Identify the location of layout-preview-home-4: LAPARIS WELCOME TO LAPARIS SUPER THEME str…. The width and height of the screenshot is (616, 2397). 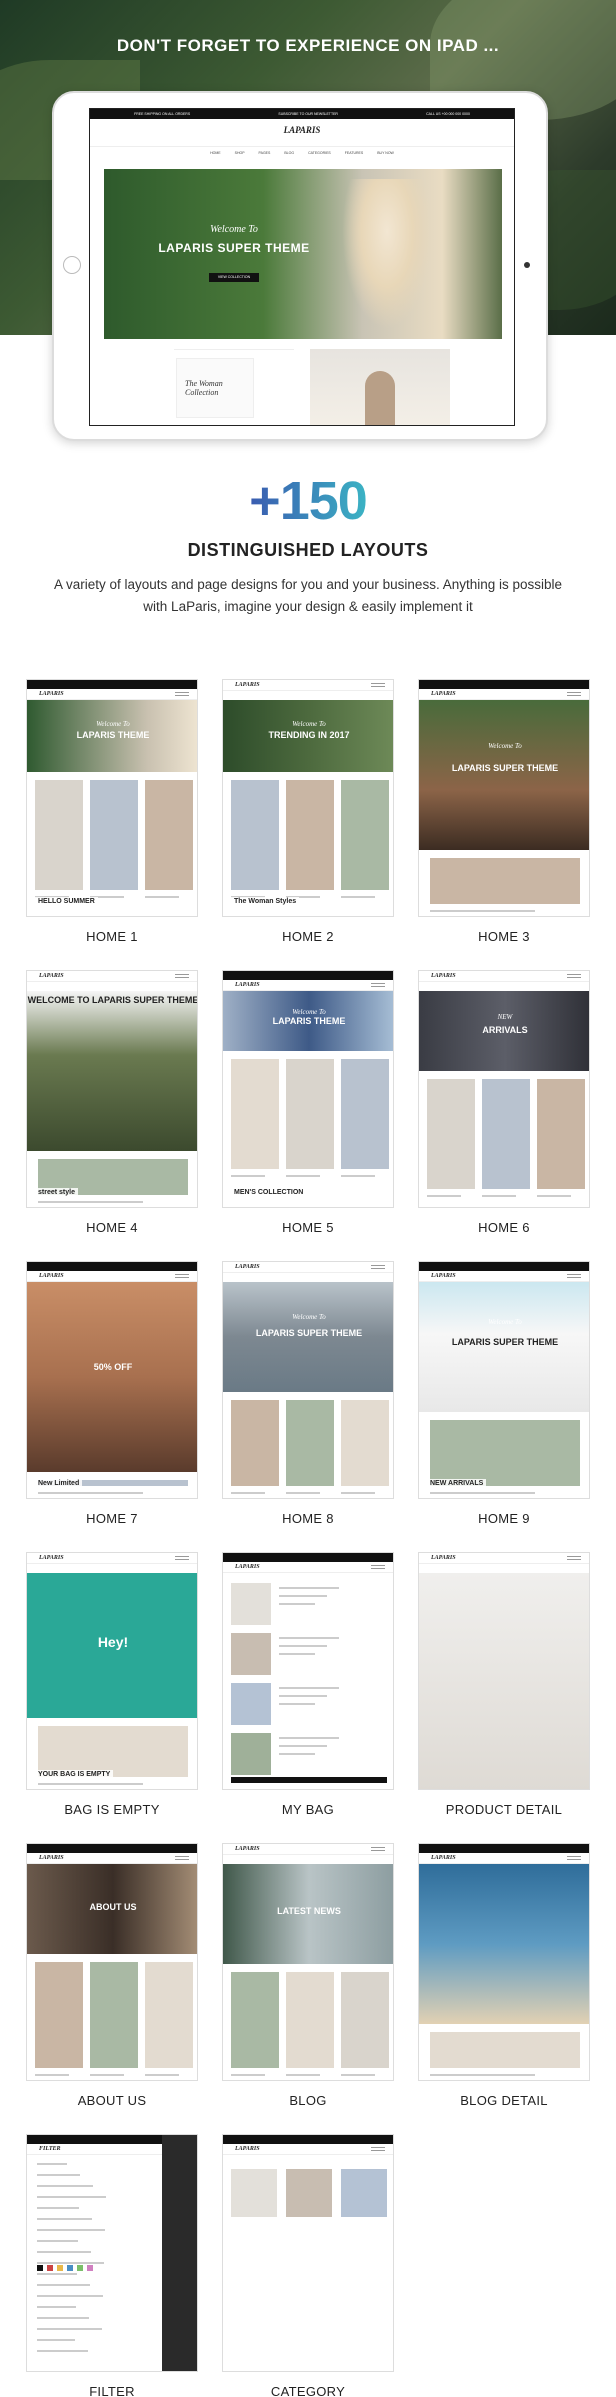
(112, 1089).